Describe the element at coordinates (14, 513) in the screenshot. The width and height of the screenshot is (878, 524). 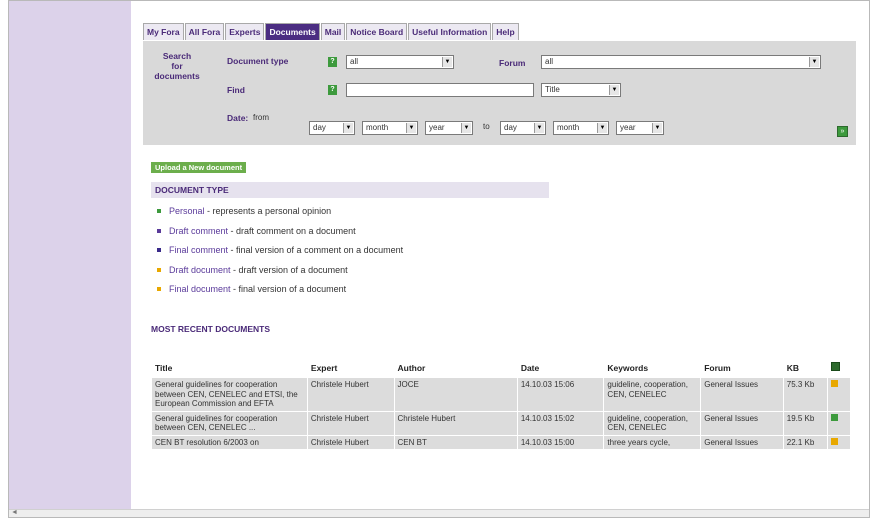
I see `scroll-left-icon: ◄` at that location.